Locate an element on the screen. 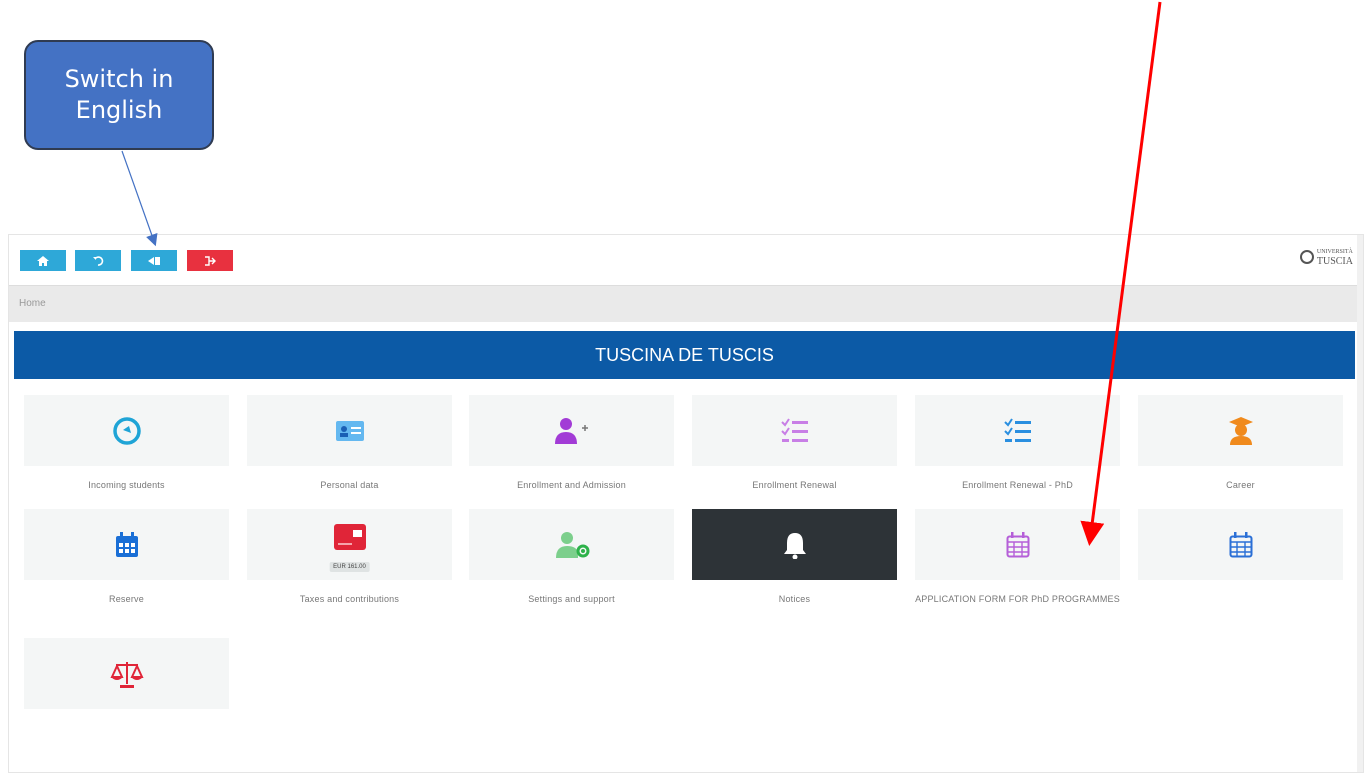 This screenshot has width=1371, height=773. page-title: TUSCINA DE TUSCIS is located at coordinates (684, 355).